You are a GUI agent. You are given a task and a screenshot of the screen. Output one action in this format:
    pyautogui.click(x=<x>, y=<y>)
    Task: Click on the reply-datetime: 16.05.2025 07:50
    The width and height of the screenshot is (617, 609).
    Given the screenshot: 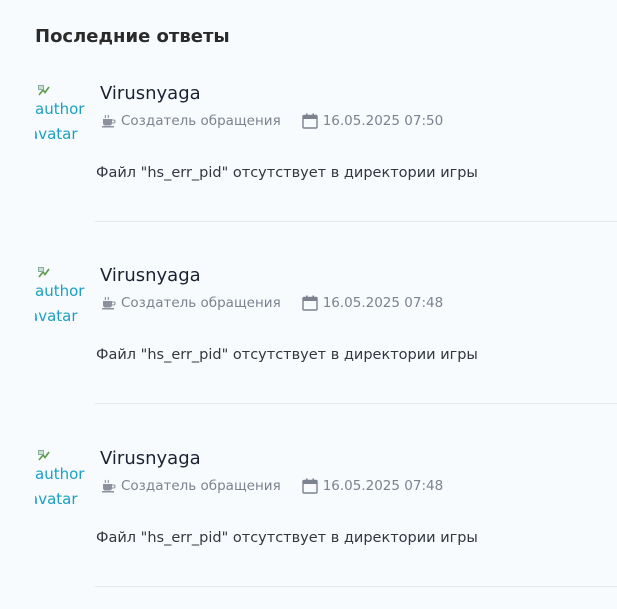 What is the action you would take?
    pyautogui.click(x=383, y=121)
    